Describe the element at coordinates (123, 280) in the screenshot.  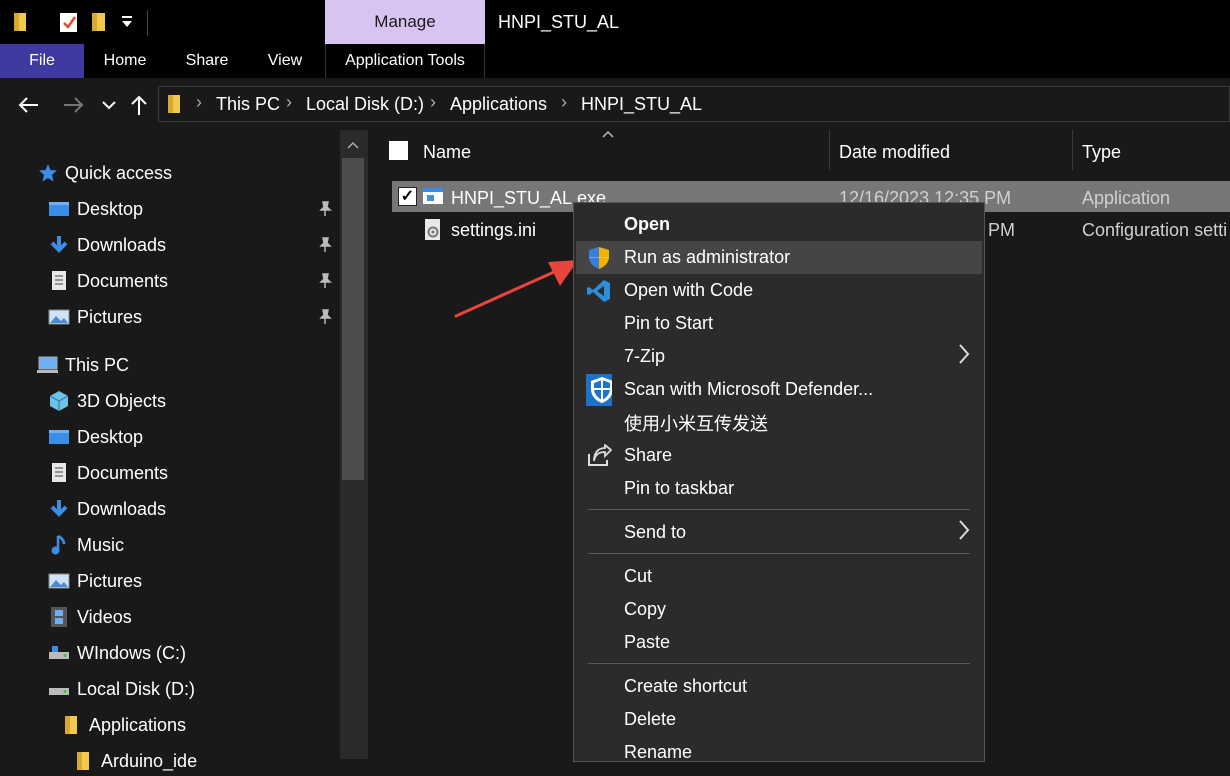
I see `nav-label: Documents` at that location.